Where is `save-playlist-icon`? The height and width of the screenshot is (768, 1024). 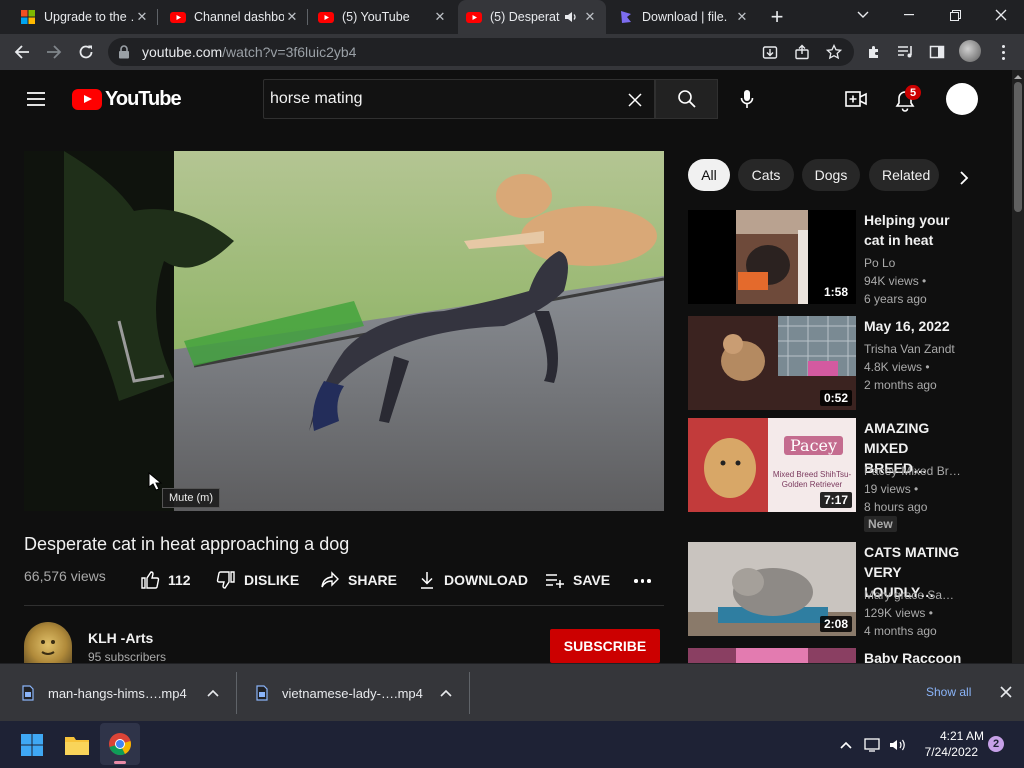 save-playlist-icon is located at coordinates (555, 581).